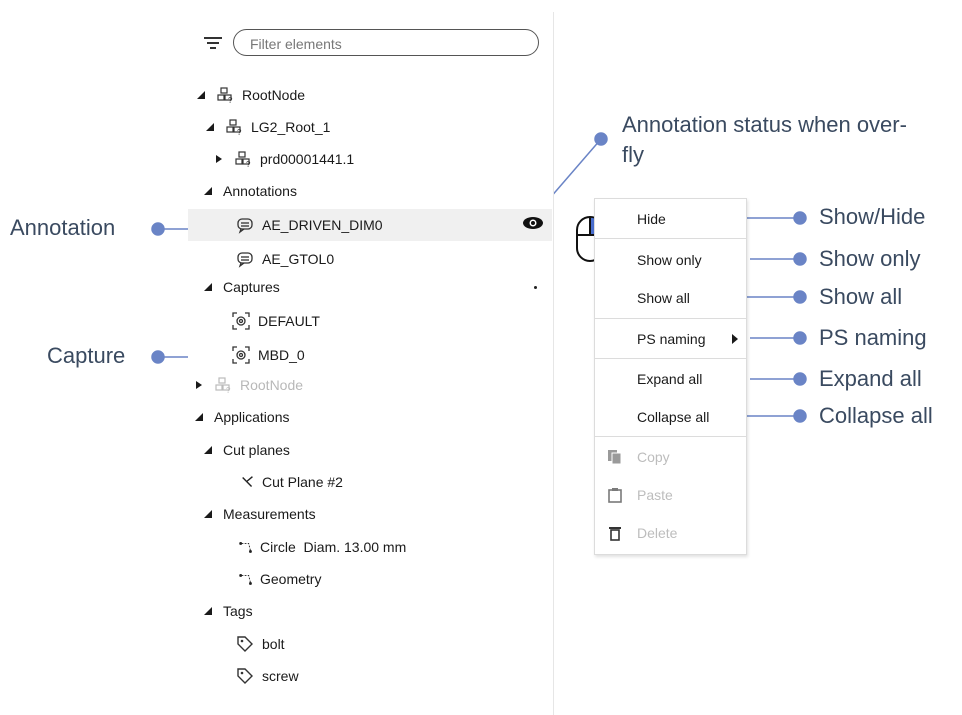  I want to click on menu-item-delete: Delete, so click(670, 533).